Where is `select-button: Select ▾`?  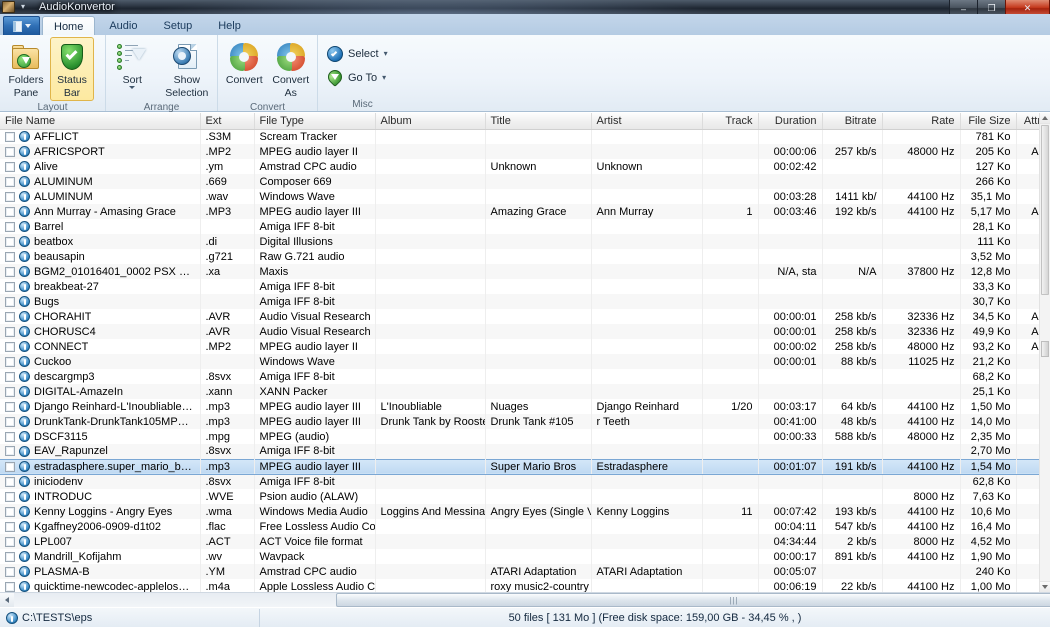
select-button: Select ▾ is located at coordinates (357, 53).